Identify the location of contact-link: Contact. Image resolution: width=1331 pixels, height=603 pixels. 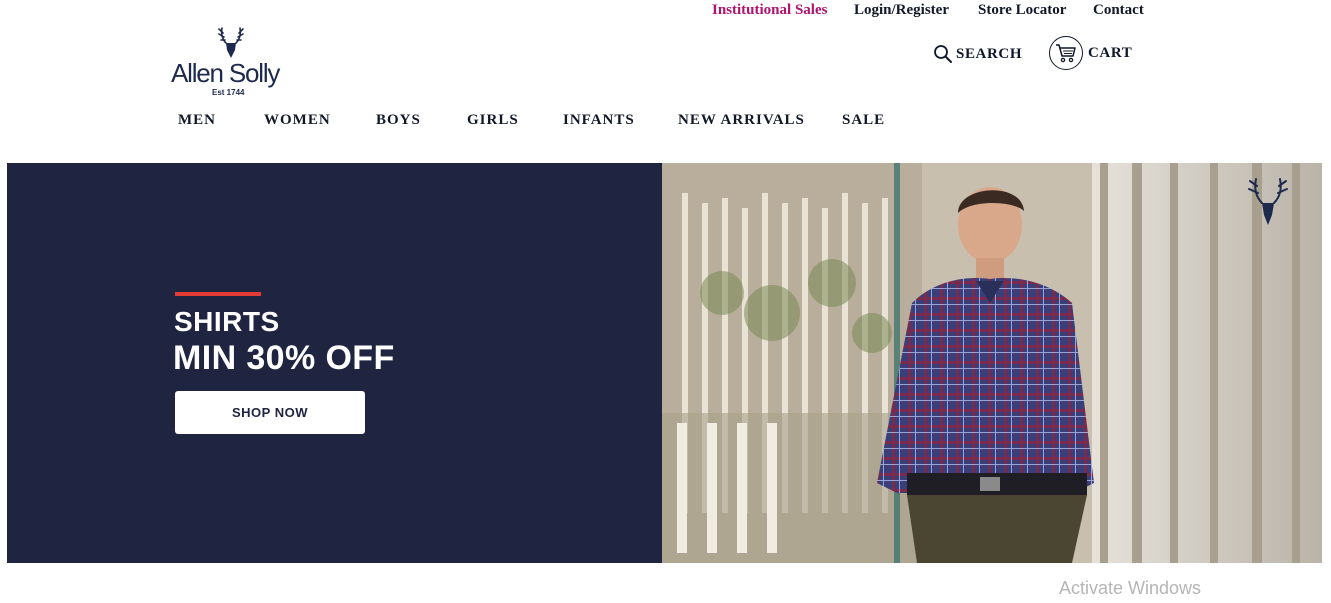
(1118, 10).